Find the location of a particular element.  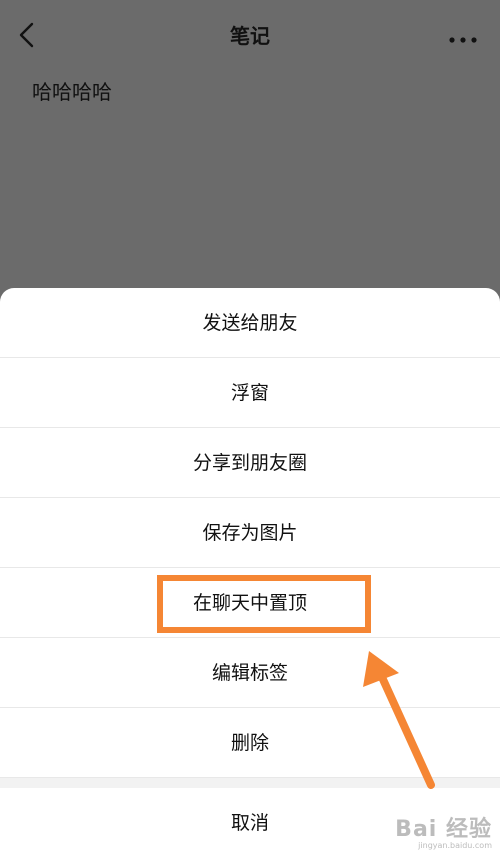

note-content: 哈哈哈哈 is located at coordinates (72, 92).